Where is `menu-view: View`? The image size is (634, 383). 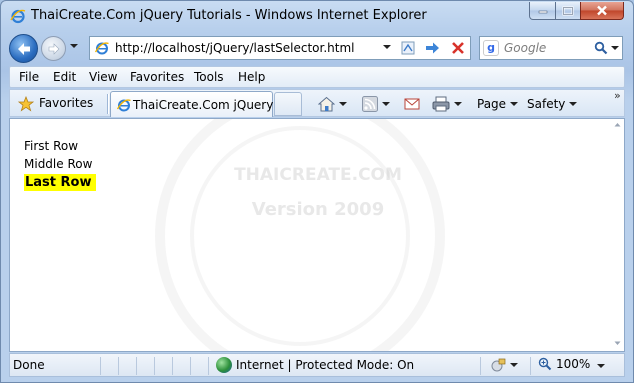 menu-view: View is located at coordinates (103, 77).